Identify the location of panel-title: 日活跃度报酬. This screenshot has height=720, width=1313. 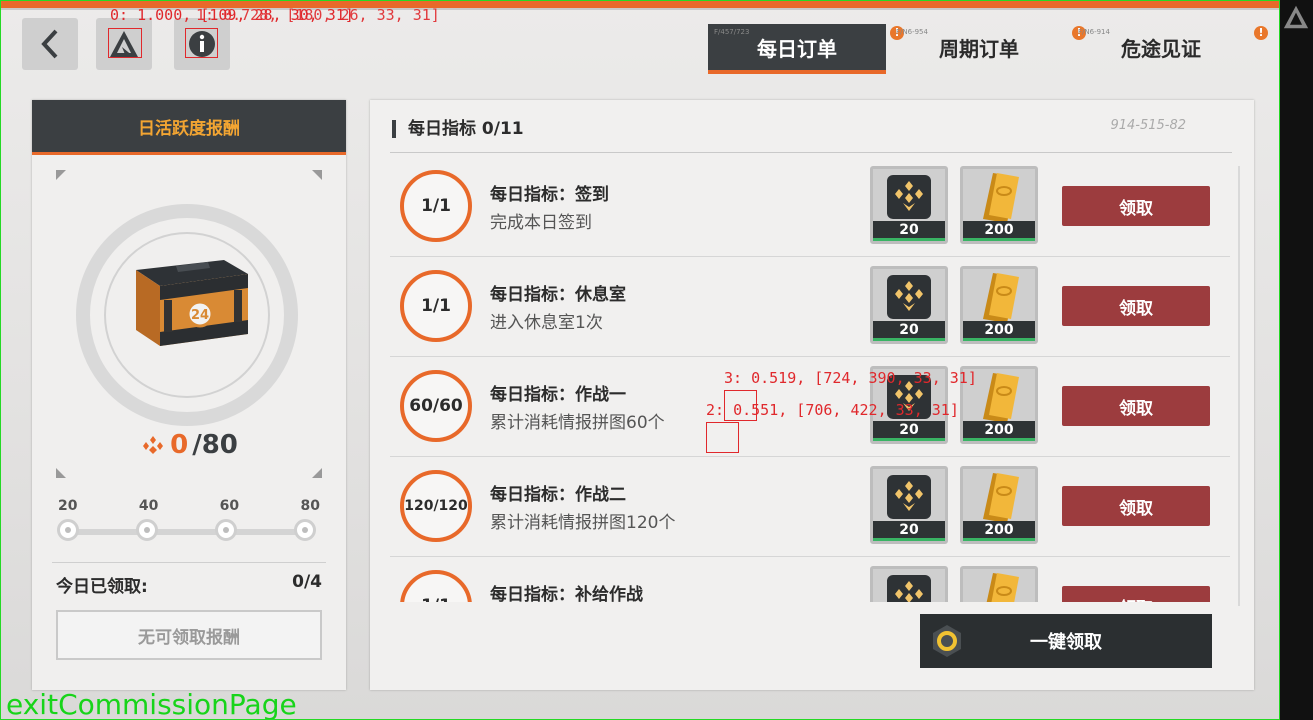
(189, 127).